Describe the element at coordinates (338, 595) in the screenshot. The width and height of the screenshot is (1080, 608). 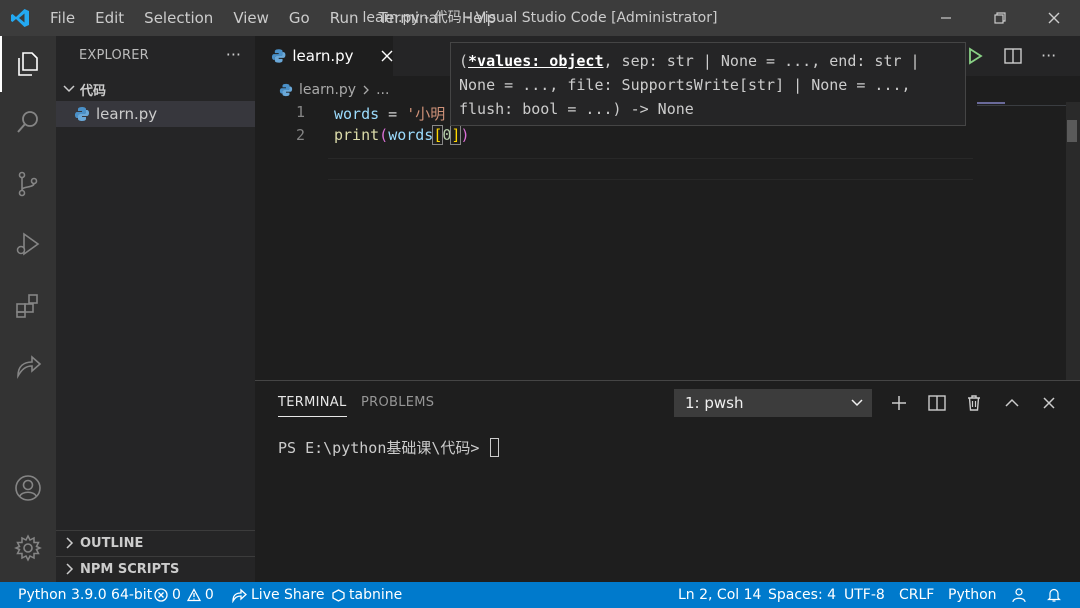
I see `tabnine-icon` at that location.